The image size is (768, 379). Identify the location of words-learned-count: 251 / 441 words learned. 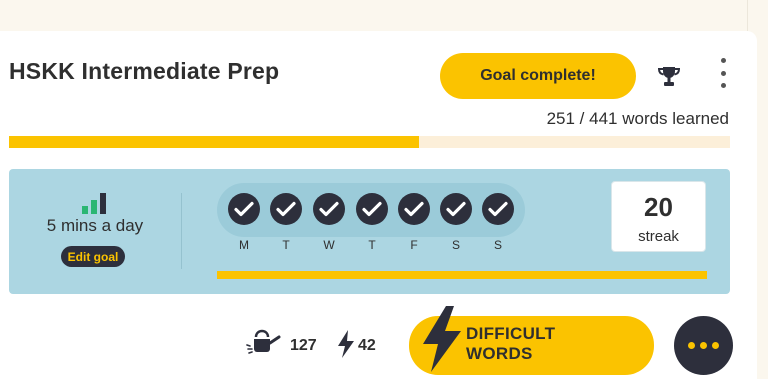
(637, 118).